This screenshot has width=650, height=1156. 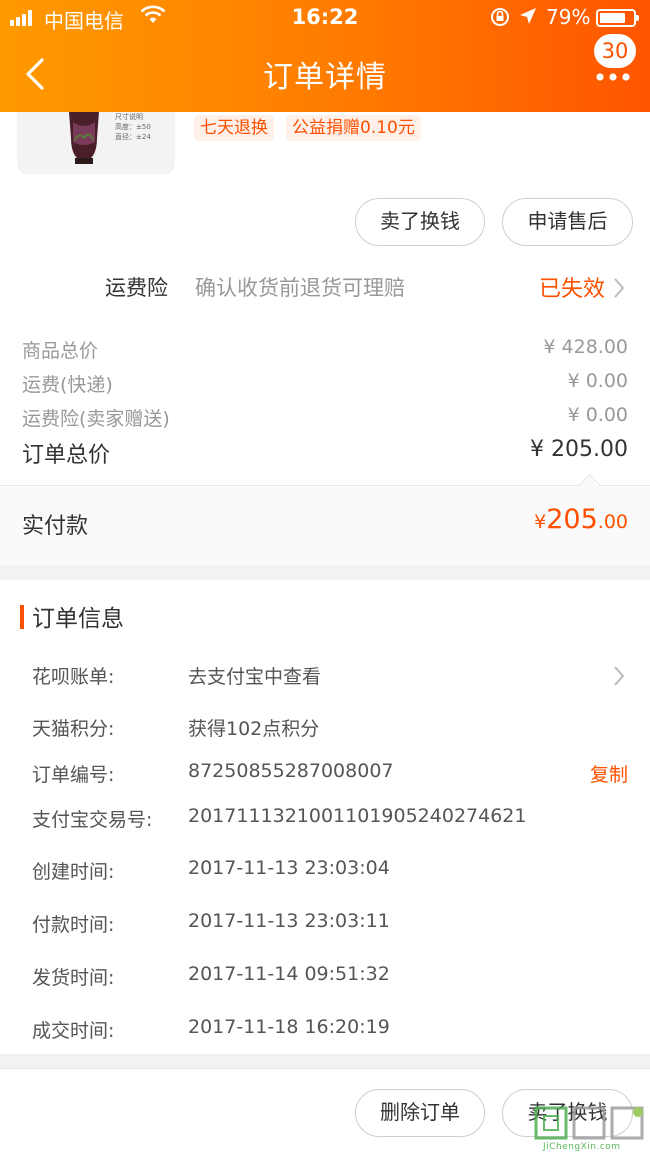 I want to click on shipping-insurance-row: 运费险 确认收货前退货可理赔 已失效, so click(x=325, y=289).